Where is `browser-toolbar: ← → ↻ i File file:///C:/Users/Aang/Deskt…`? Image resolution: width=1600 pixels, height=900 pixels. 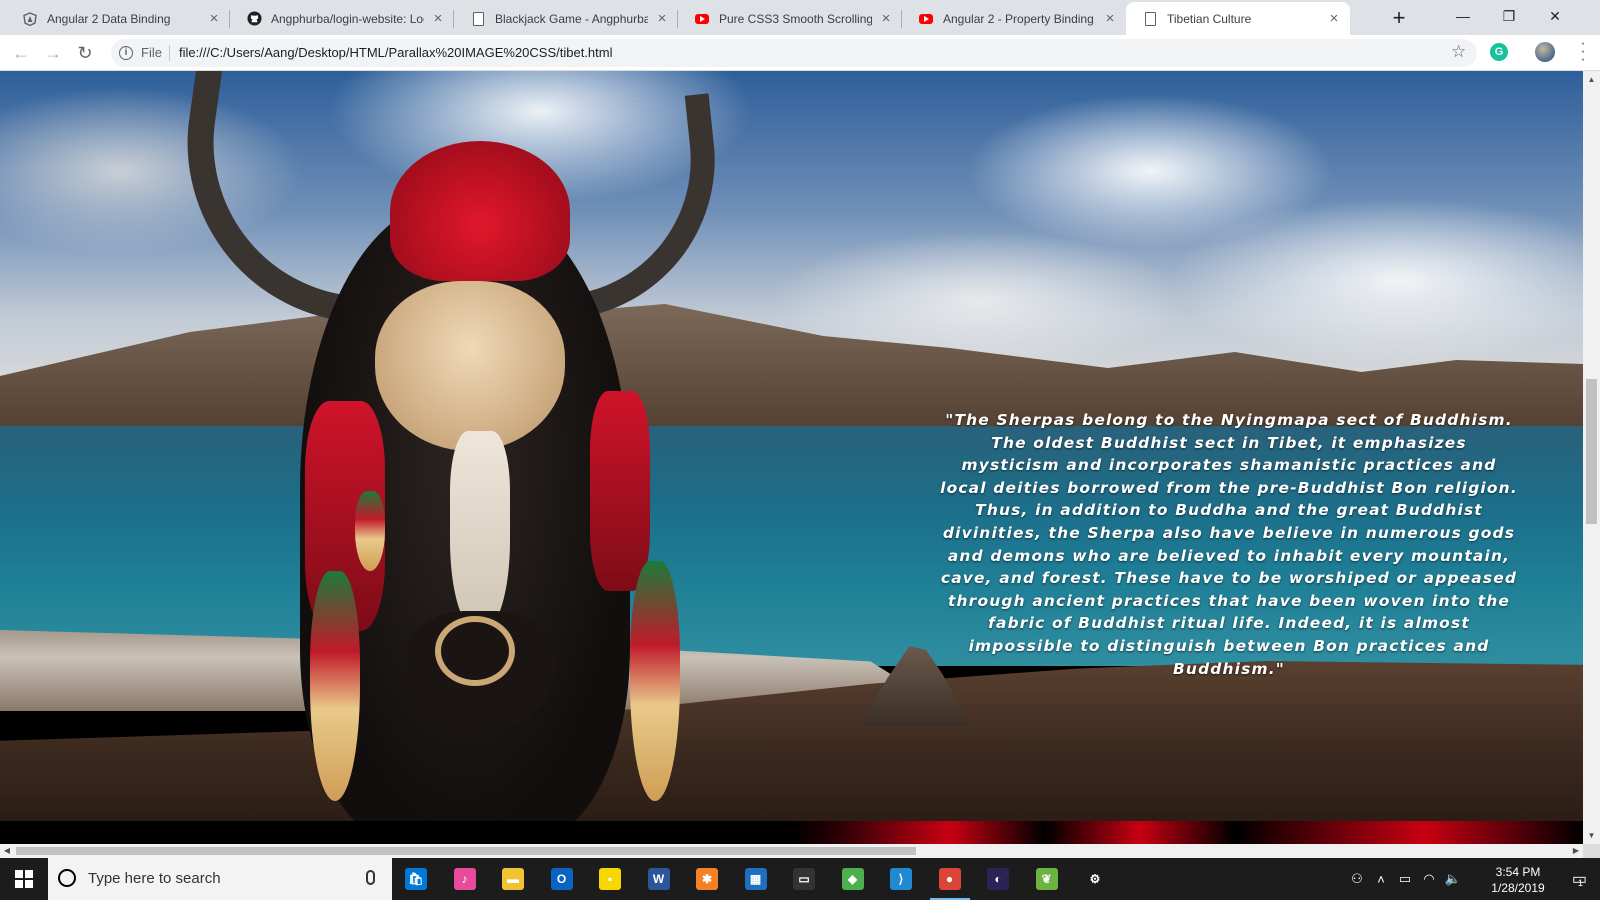
browser-toolbar: ← → ↻ i File file:///C:/Users/Aang/Deskt… is located at coordinates (800, 53).